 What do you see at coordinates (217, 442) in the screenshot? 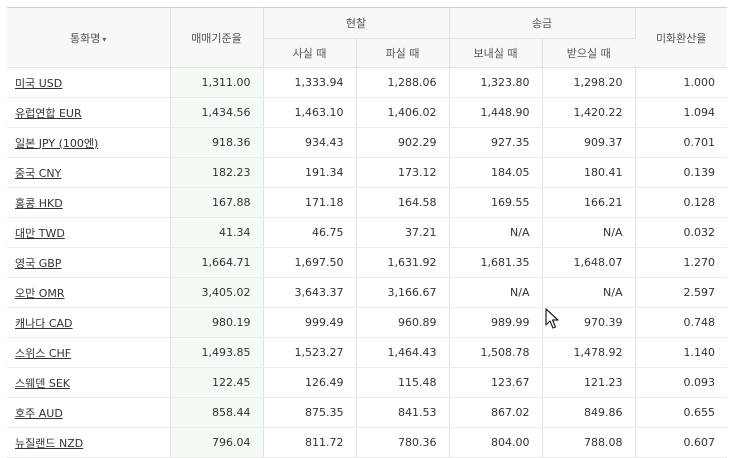
I see `base-rate-cell: 796.04` at bounding box center [217, 442].